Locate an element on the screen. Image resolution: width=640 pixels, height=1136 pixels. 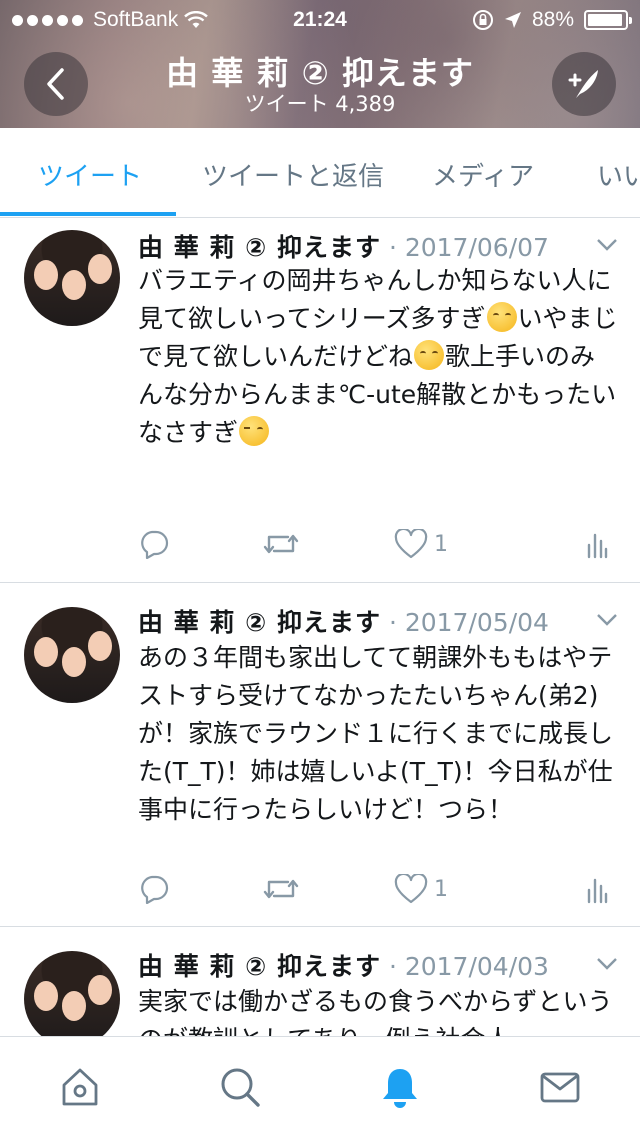
status-bar: SoftBank 21:24 88% is located at coordinates (320, 20).